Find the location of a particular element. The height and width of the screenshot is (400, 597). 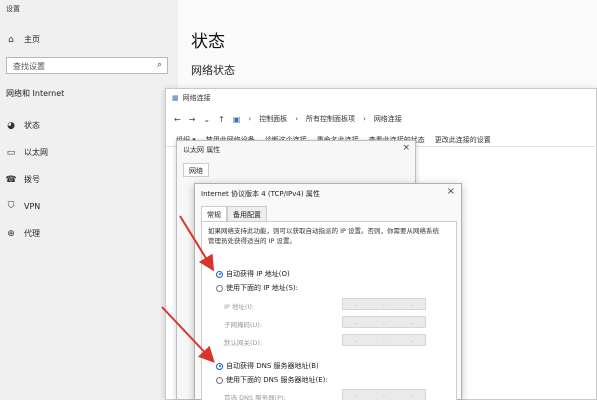

auto-ip-option: 自动获得 IP 地址(O) is located at coordinates (253, 274).